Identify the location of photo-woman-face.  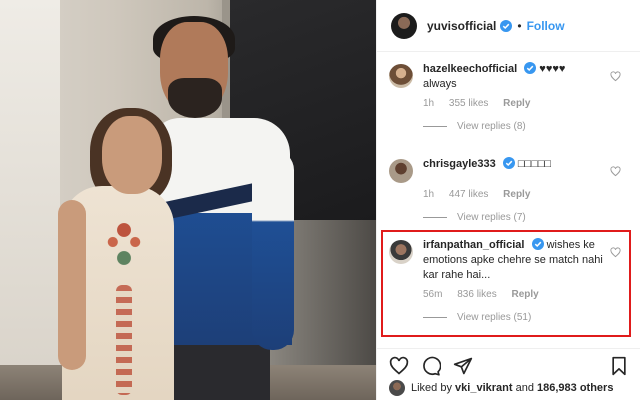
(132, 155).